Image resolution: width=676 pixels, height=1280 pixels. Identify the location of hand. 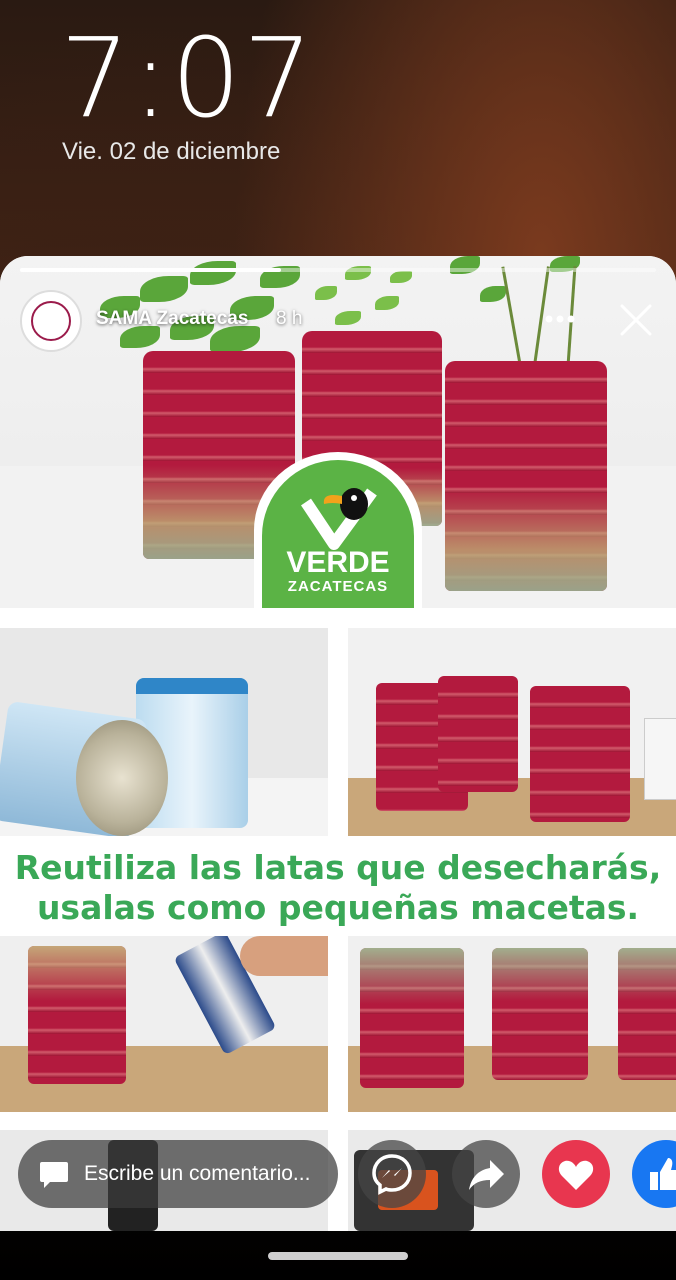
(284, 956).